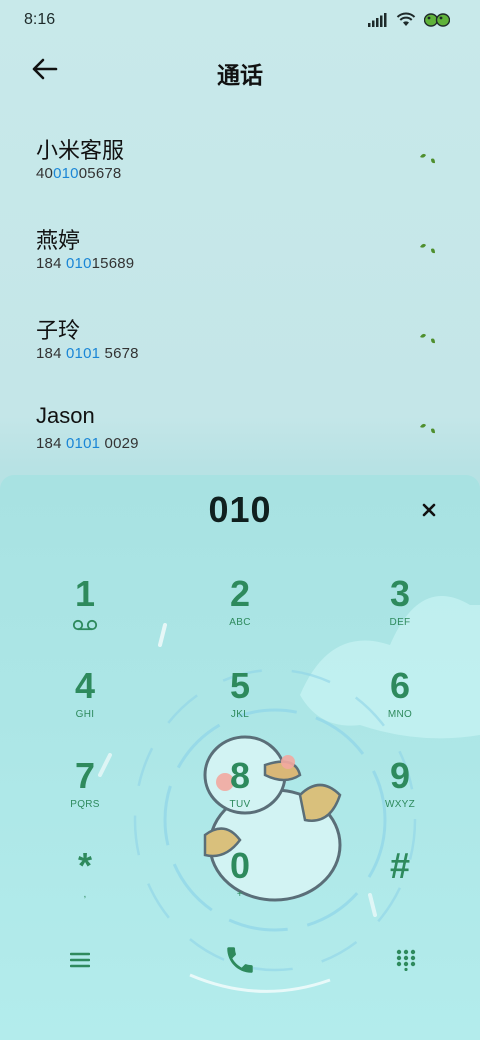 The width and height of the screenshot is (480, 1040). I want to click on contact-name: Jason, so click(65, 415).